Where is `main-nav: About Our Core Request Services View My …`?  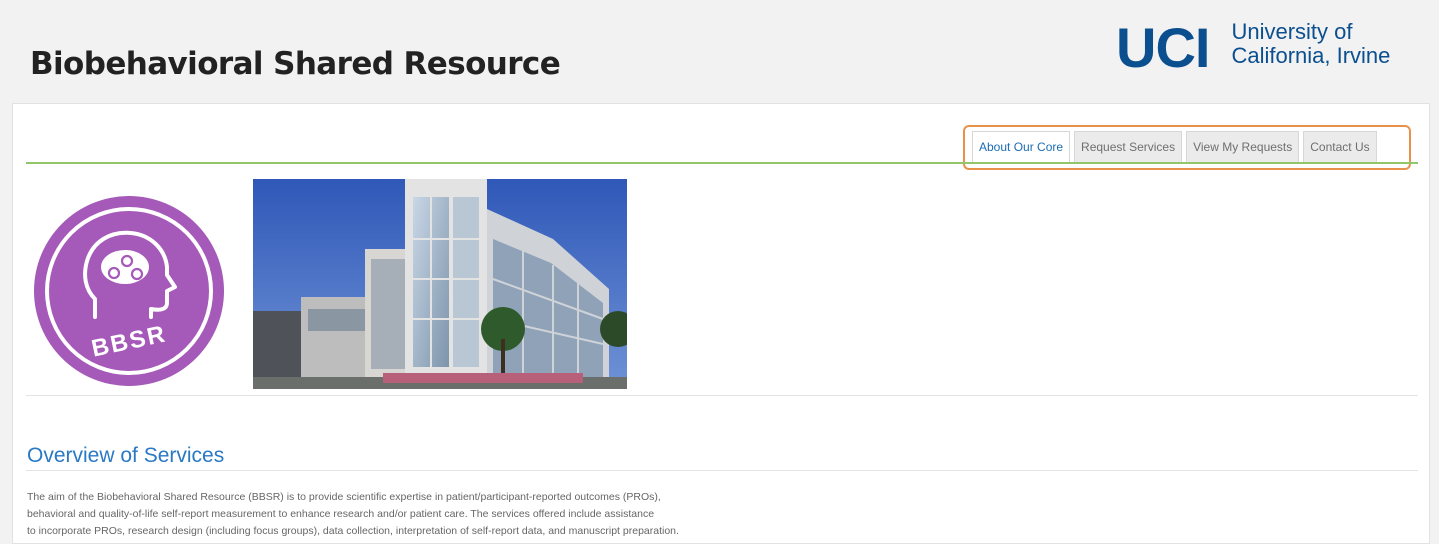 main-nav: About Our Core Request Services View My … is located at coordinates (1174, 147).